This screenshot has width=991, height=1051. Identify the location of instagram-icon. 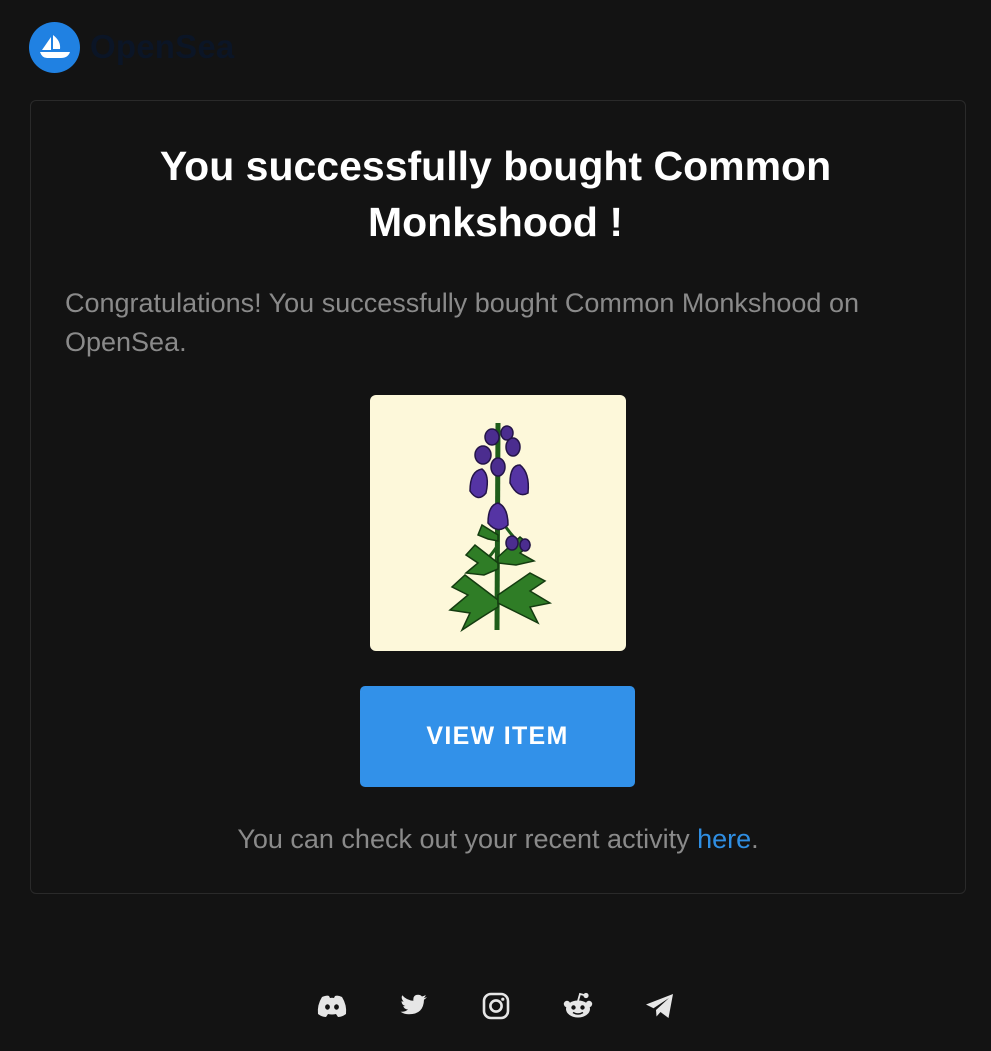
(496, 1006).